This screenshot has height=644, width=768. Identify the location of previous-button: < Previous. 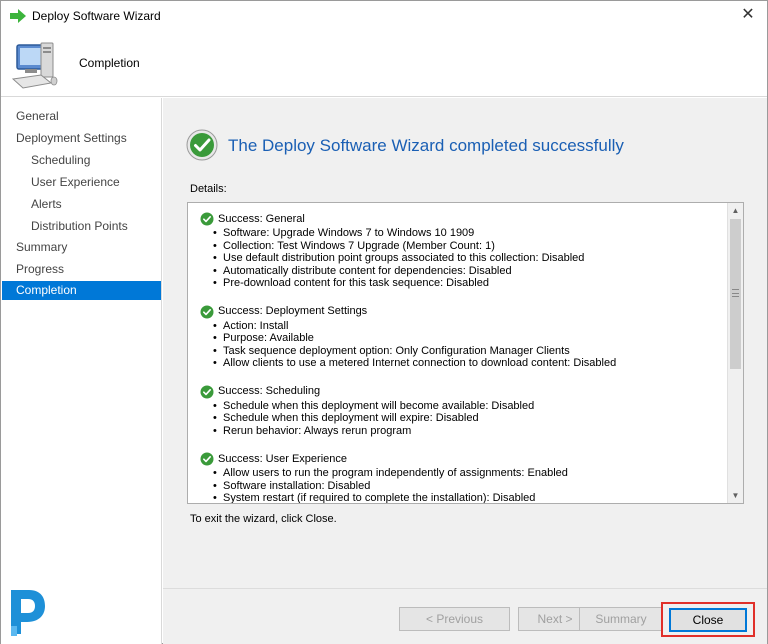
(454, 619).